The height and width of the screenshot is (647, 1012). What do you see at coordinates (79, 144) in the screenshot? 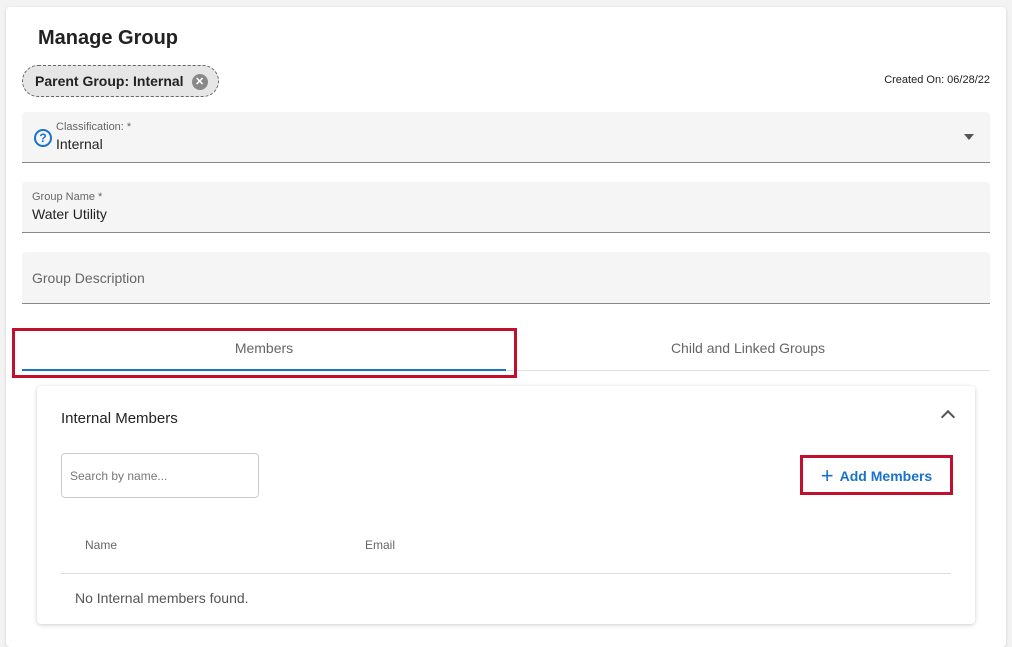
I see `classification-value: Internal` at bounding box center [79, 144].